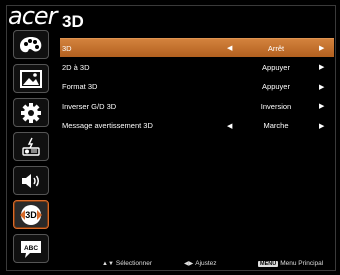  I want to click on main-menu-hint: MENU Menu Principal, so click(290, 263).